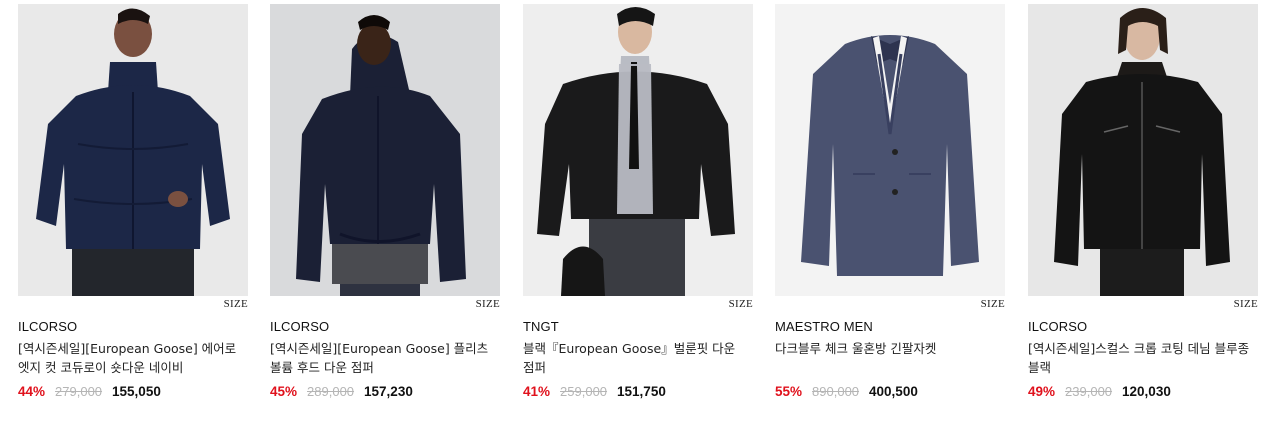 The image size is (1273, 434). I want to click on product-name: 다크블루 체크 울혼방 긴팔자켓, so click(890, 348).